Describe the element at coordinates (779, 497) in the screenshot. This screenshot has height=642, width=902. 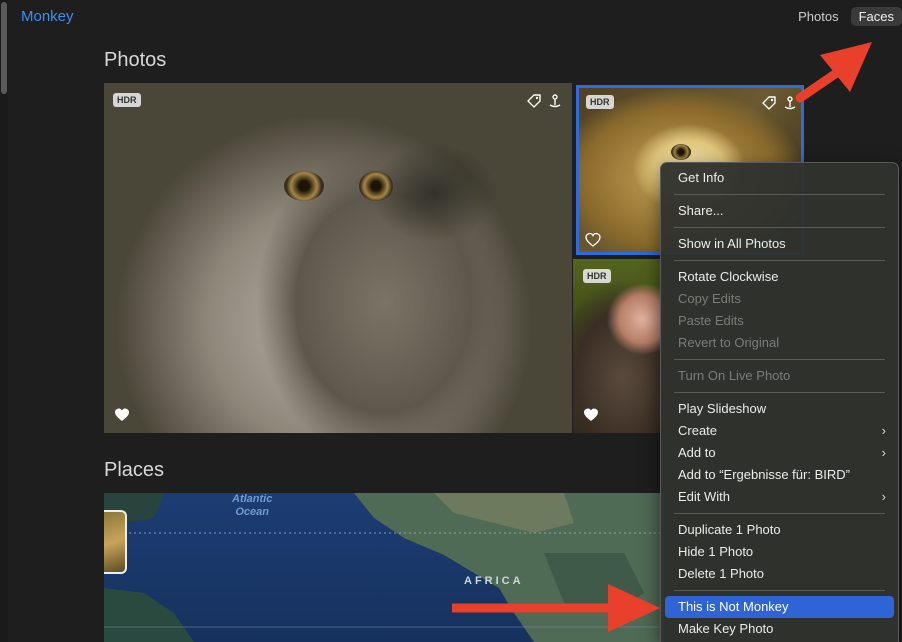
I see `menu-item-edit-with: Edit With ›` at that location.